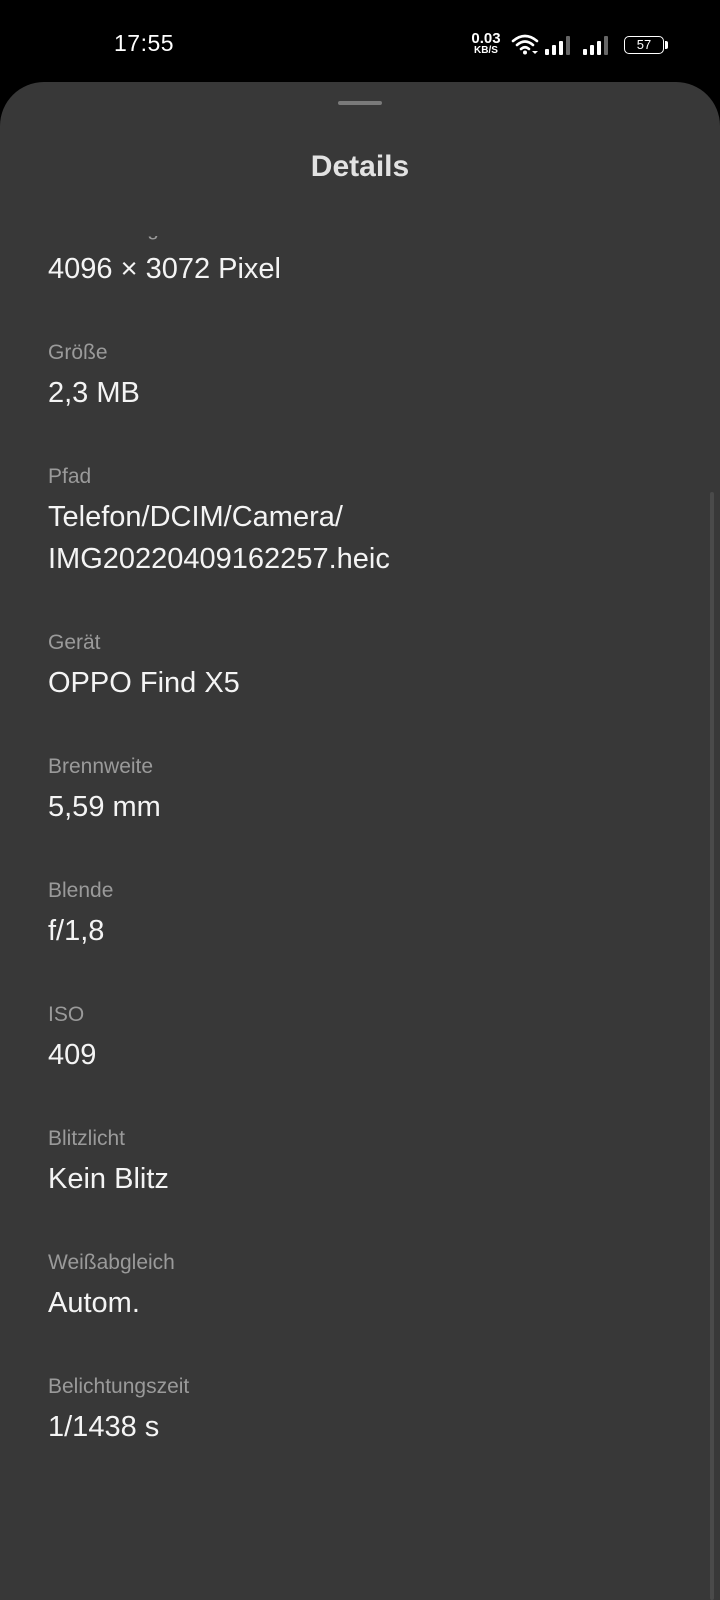 This screenshot has width=720, height=1600. I want to click on detail-value: OPPO Find X5, so click(144, 683).